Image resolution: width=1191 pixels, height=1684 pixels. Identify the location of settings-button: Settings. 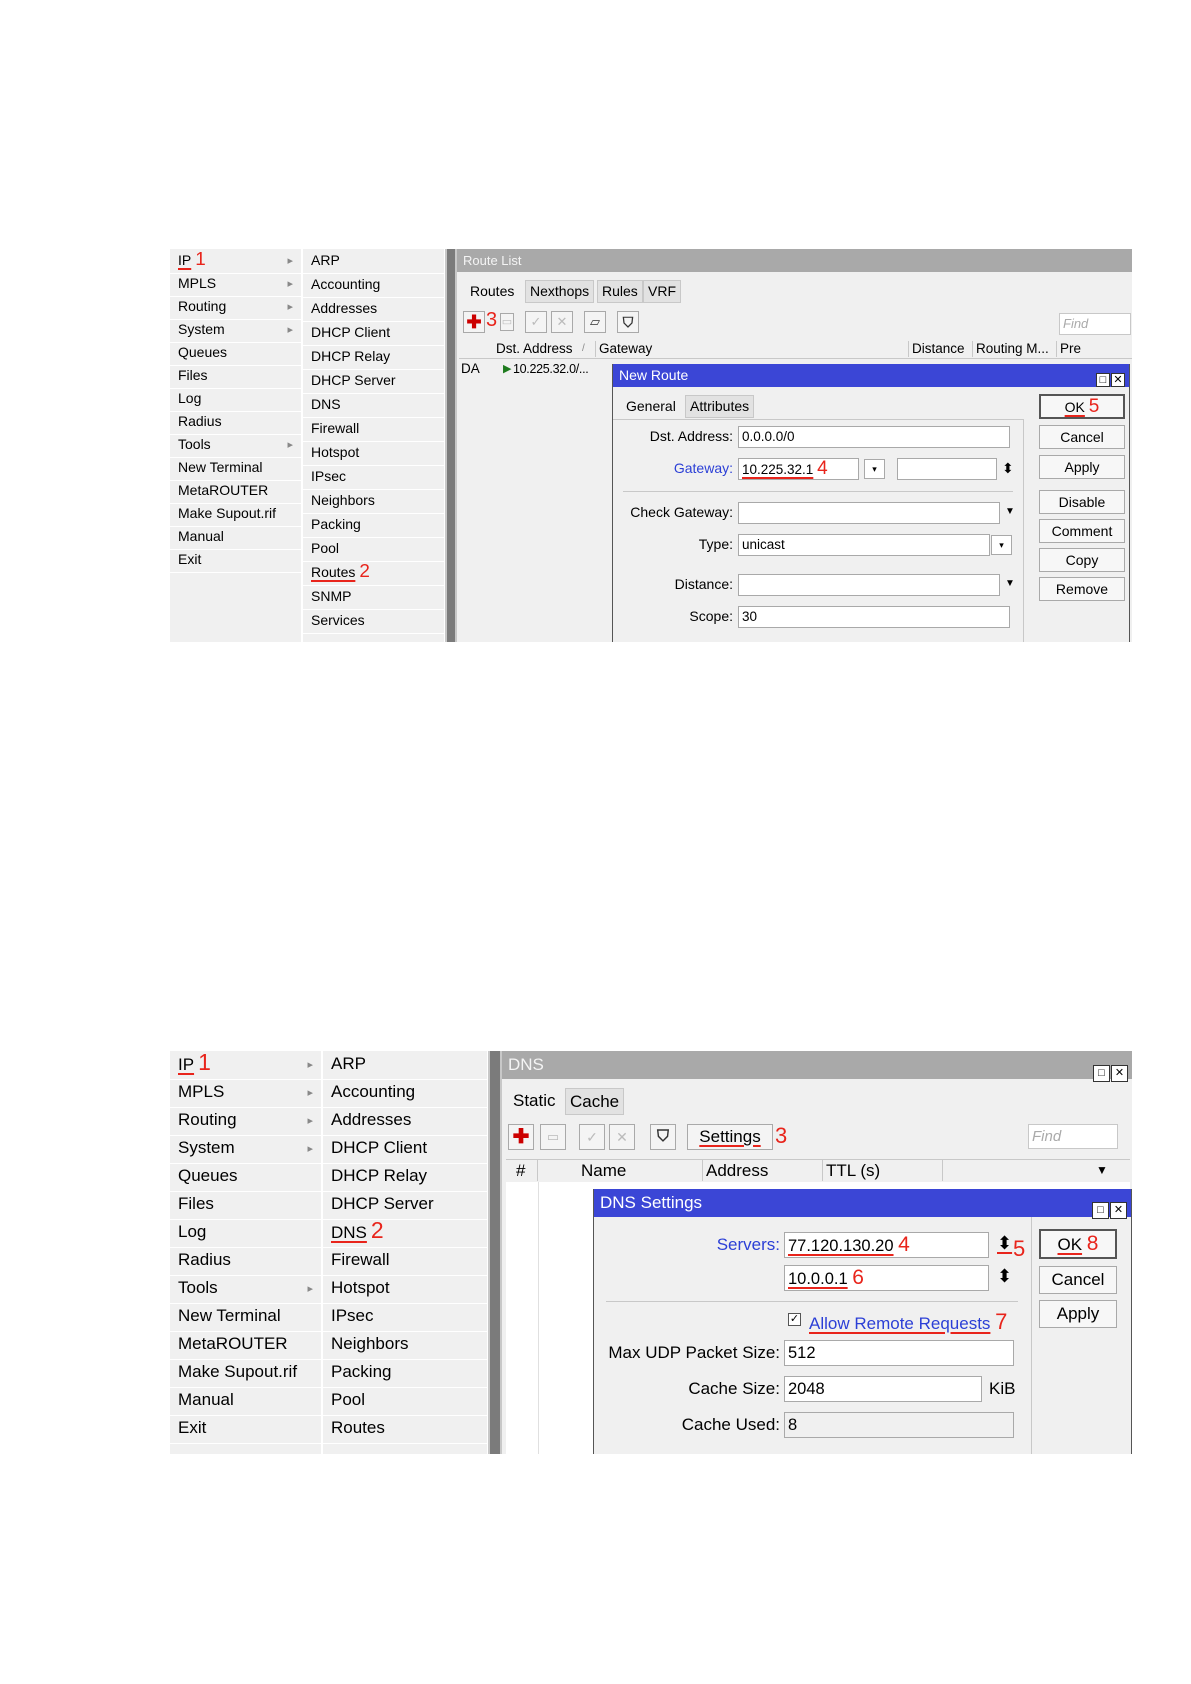
(730, 1137).